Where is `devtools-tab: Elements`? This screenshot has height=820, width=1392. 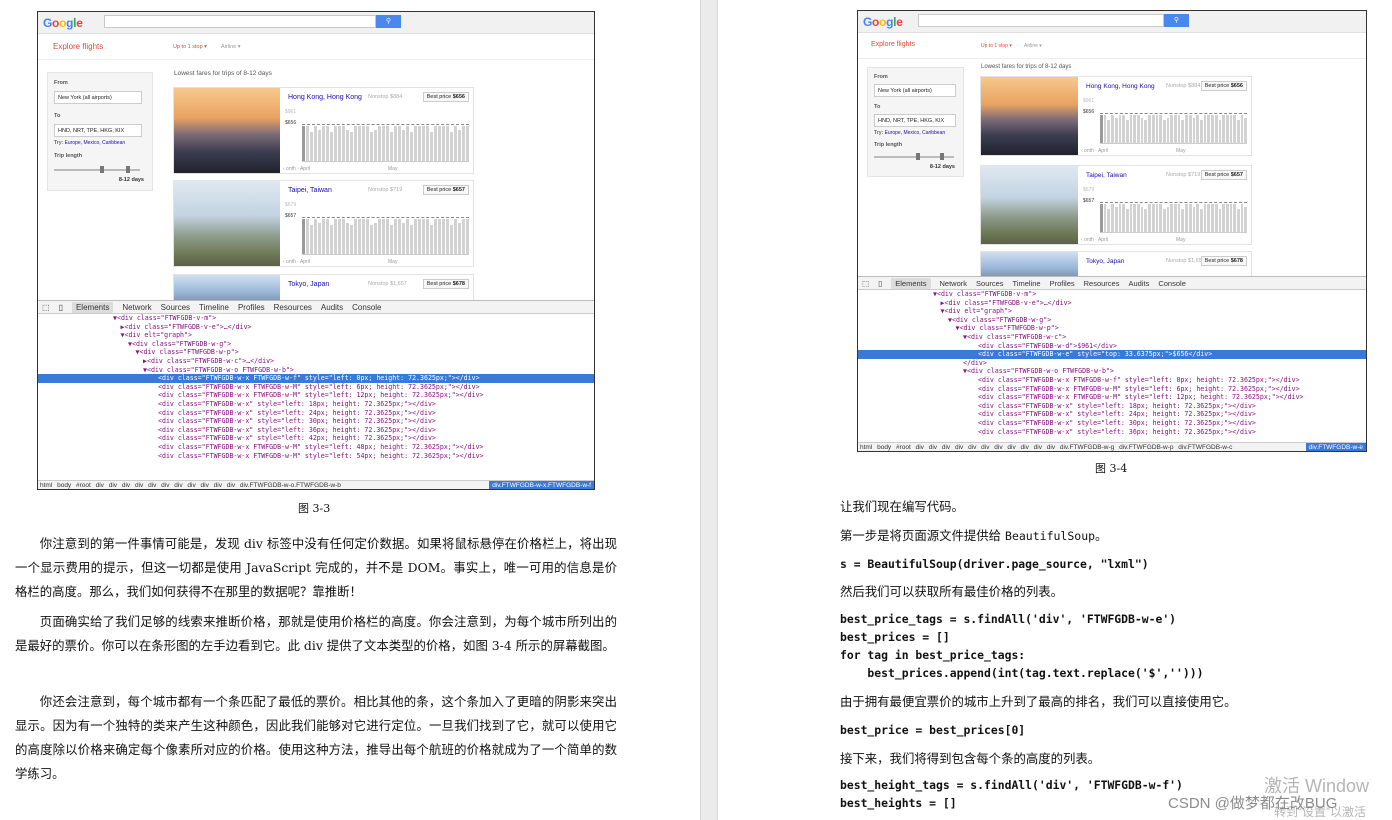
devtools-tab: Elements is located at coordinates (92, 307).